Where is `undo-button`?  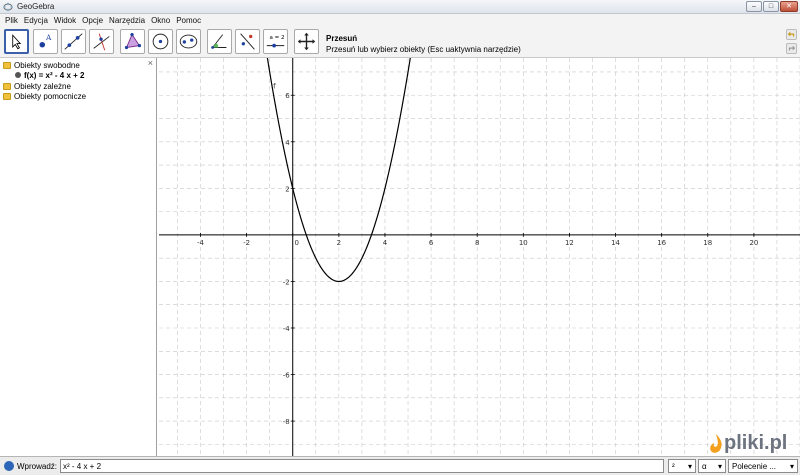 undo-button is located at coordinates (791, 34).